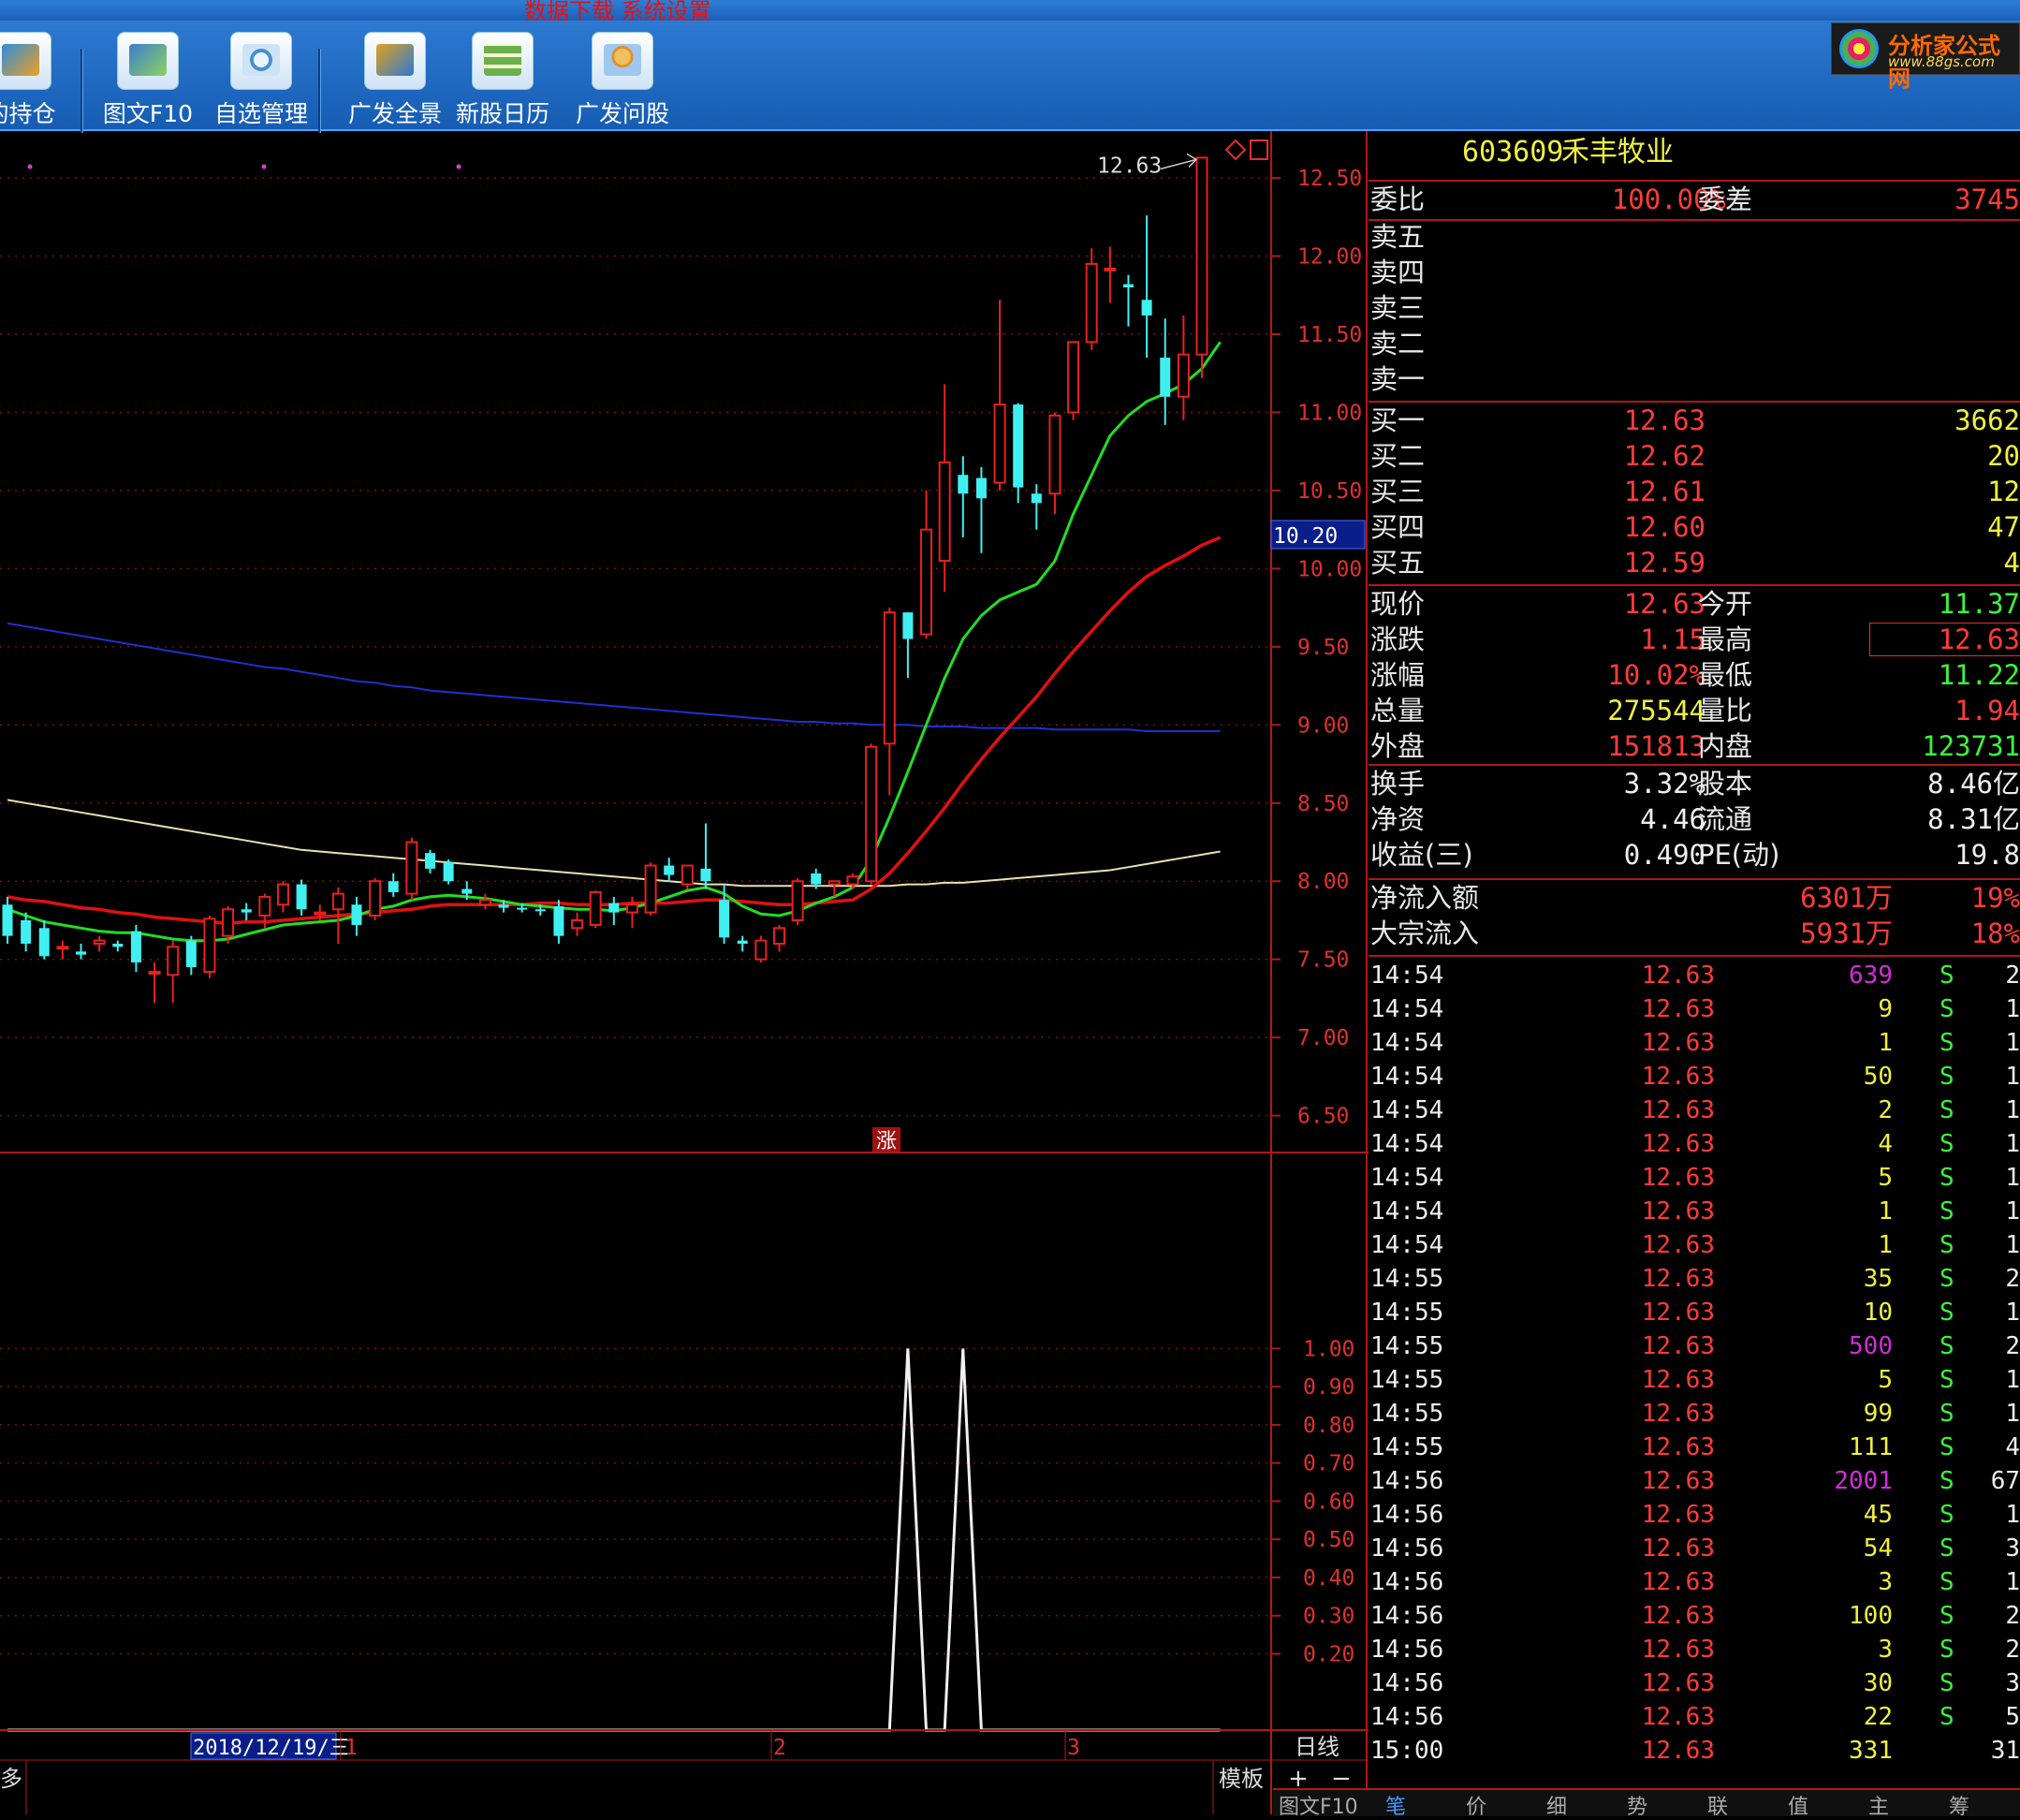  I want to click on toolbar-button-calendar: 新股日历, so click(503, 78).